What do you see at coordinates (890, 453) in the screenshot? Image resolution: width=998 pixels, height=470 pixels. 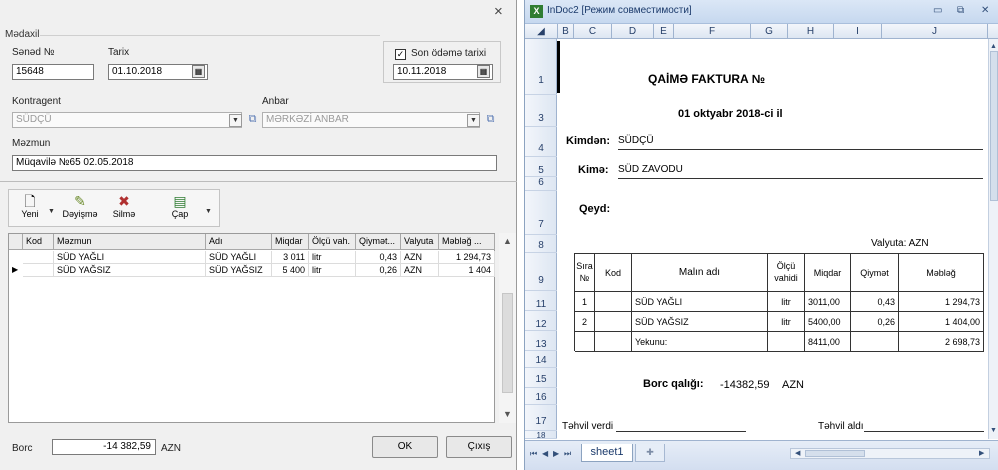 I see `horizontal-scrollbar: ◀ ▶` at bounding box center [890, 453].